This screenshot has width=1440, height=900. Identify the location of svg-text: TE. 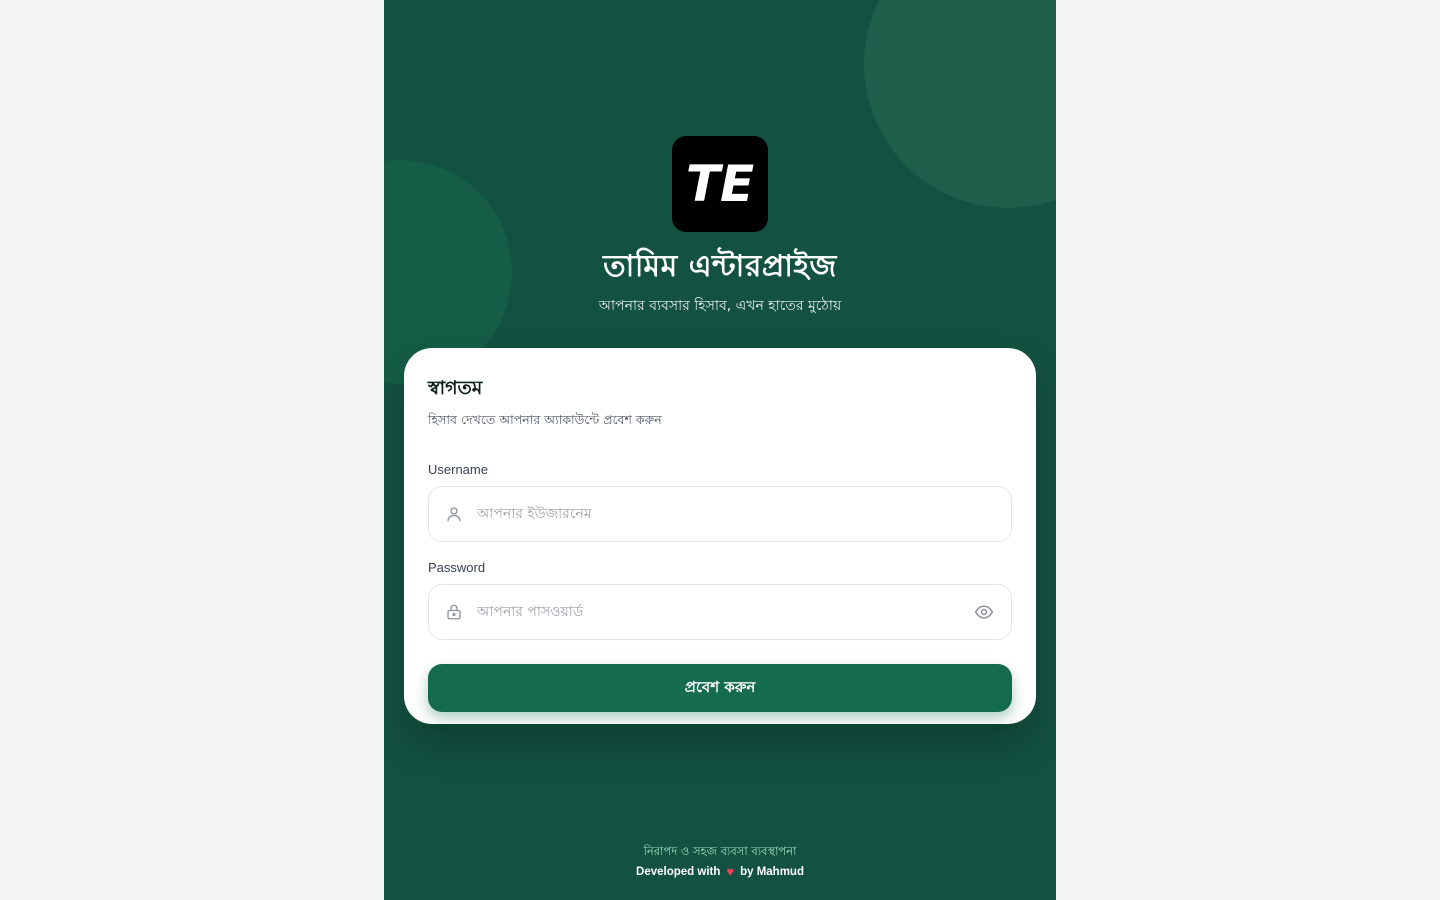
(720, 184).